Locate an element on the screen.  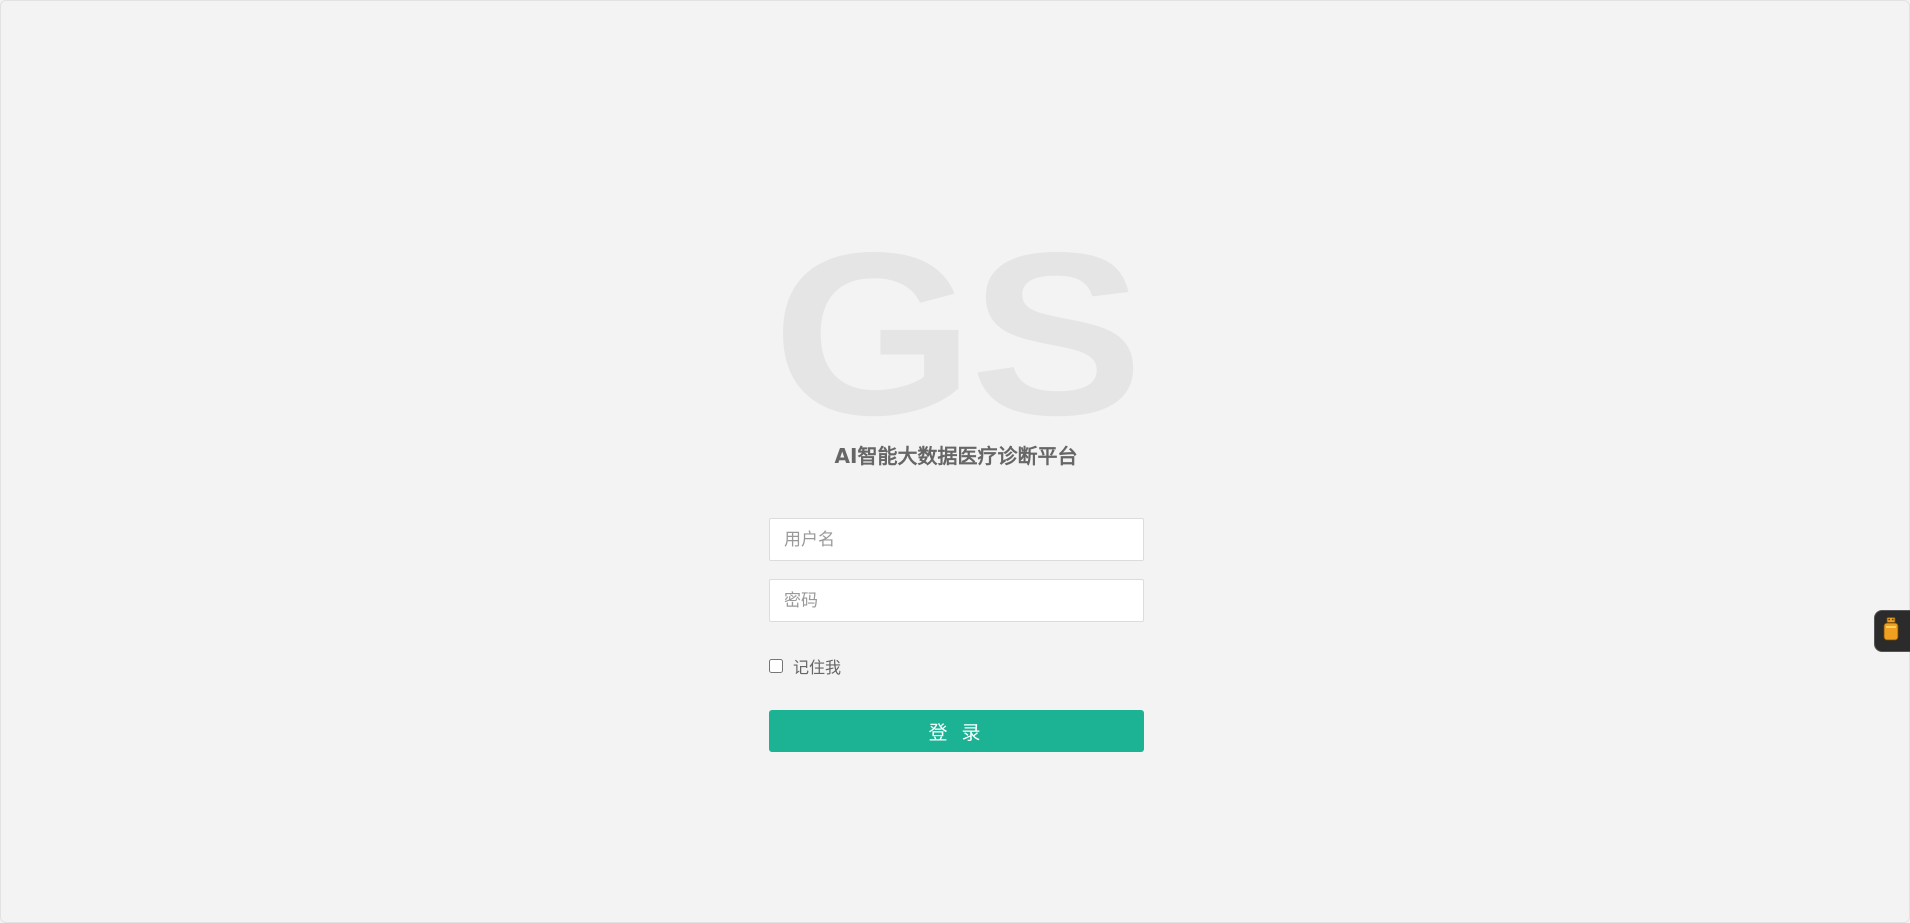
remember-me-checkbox is located at coordinates (776, 666).